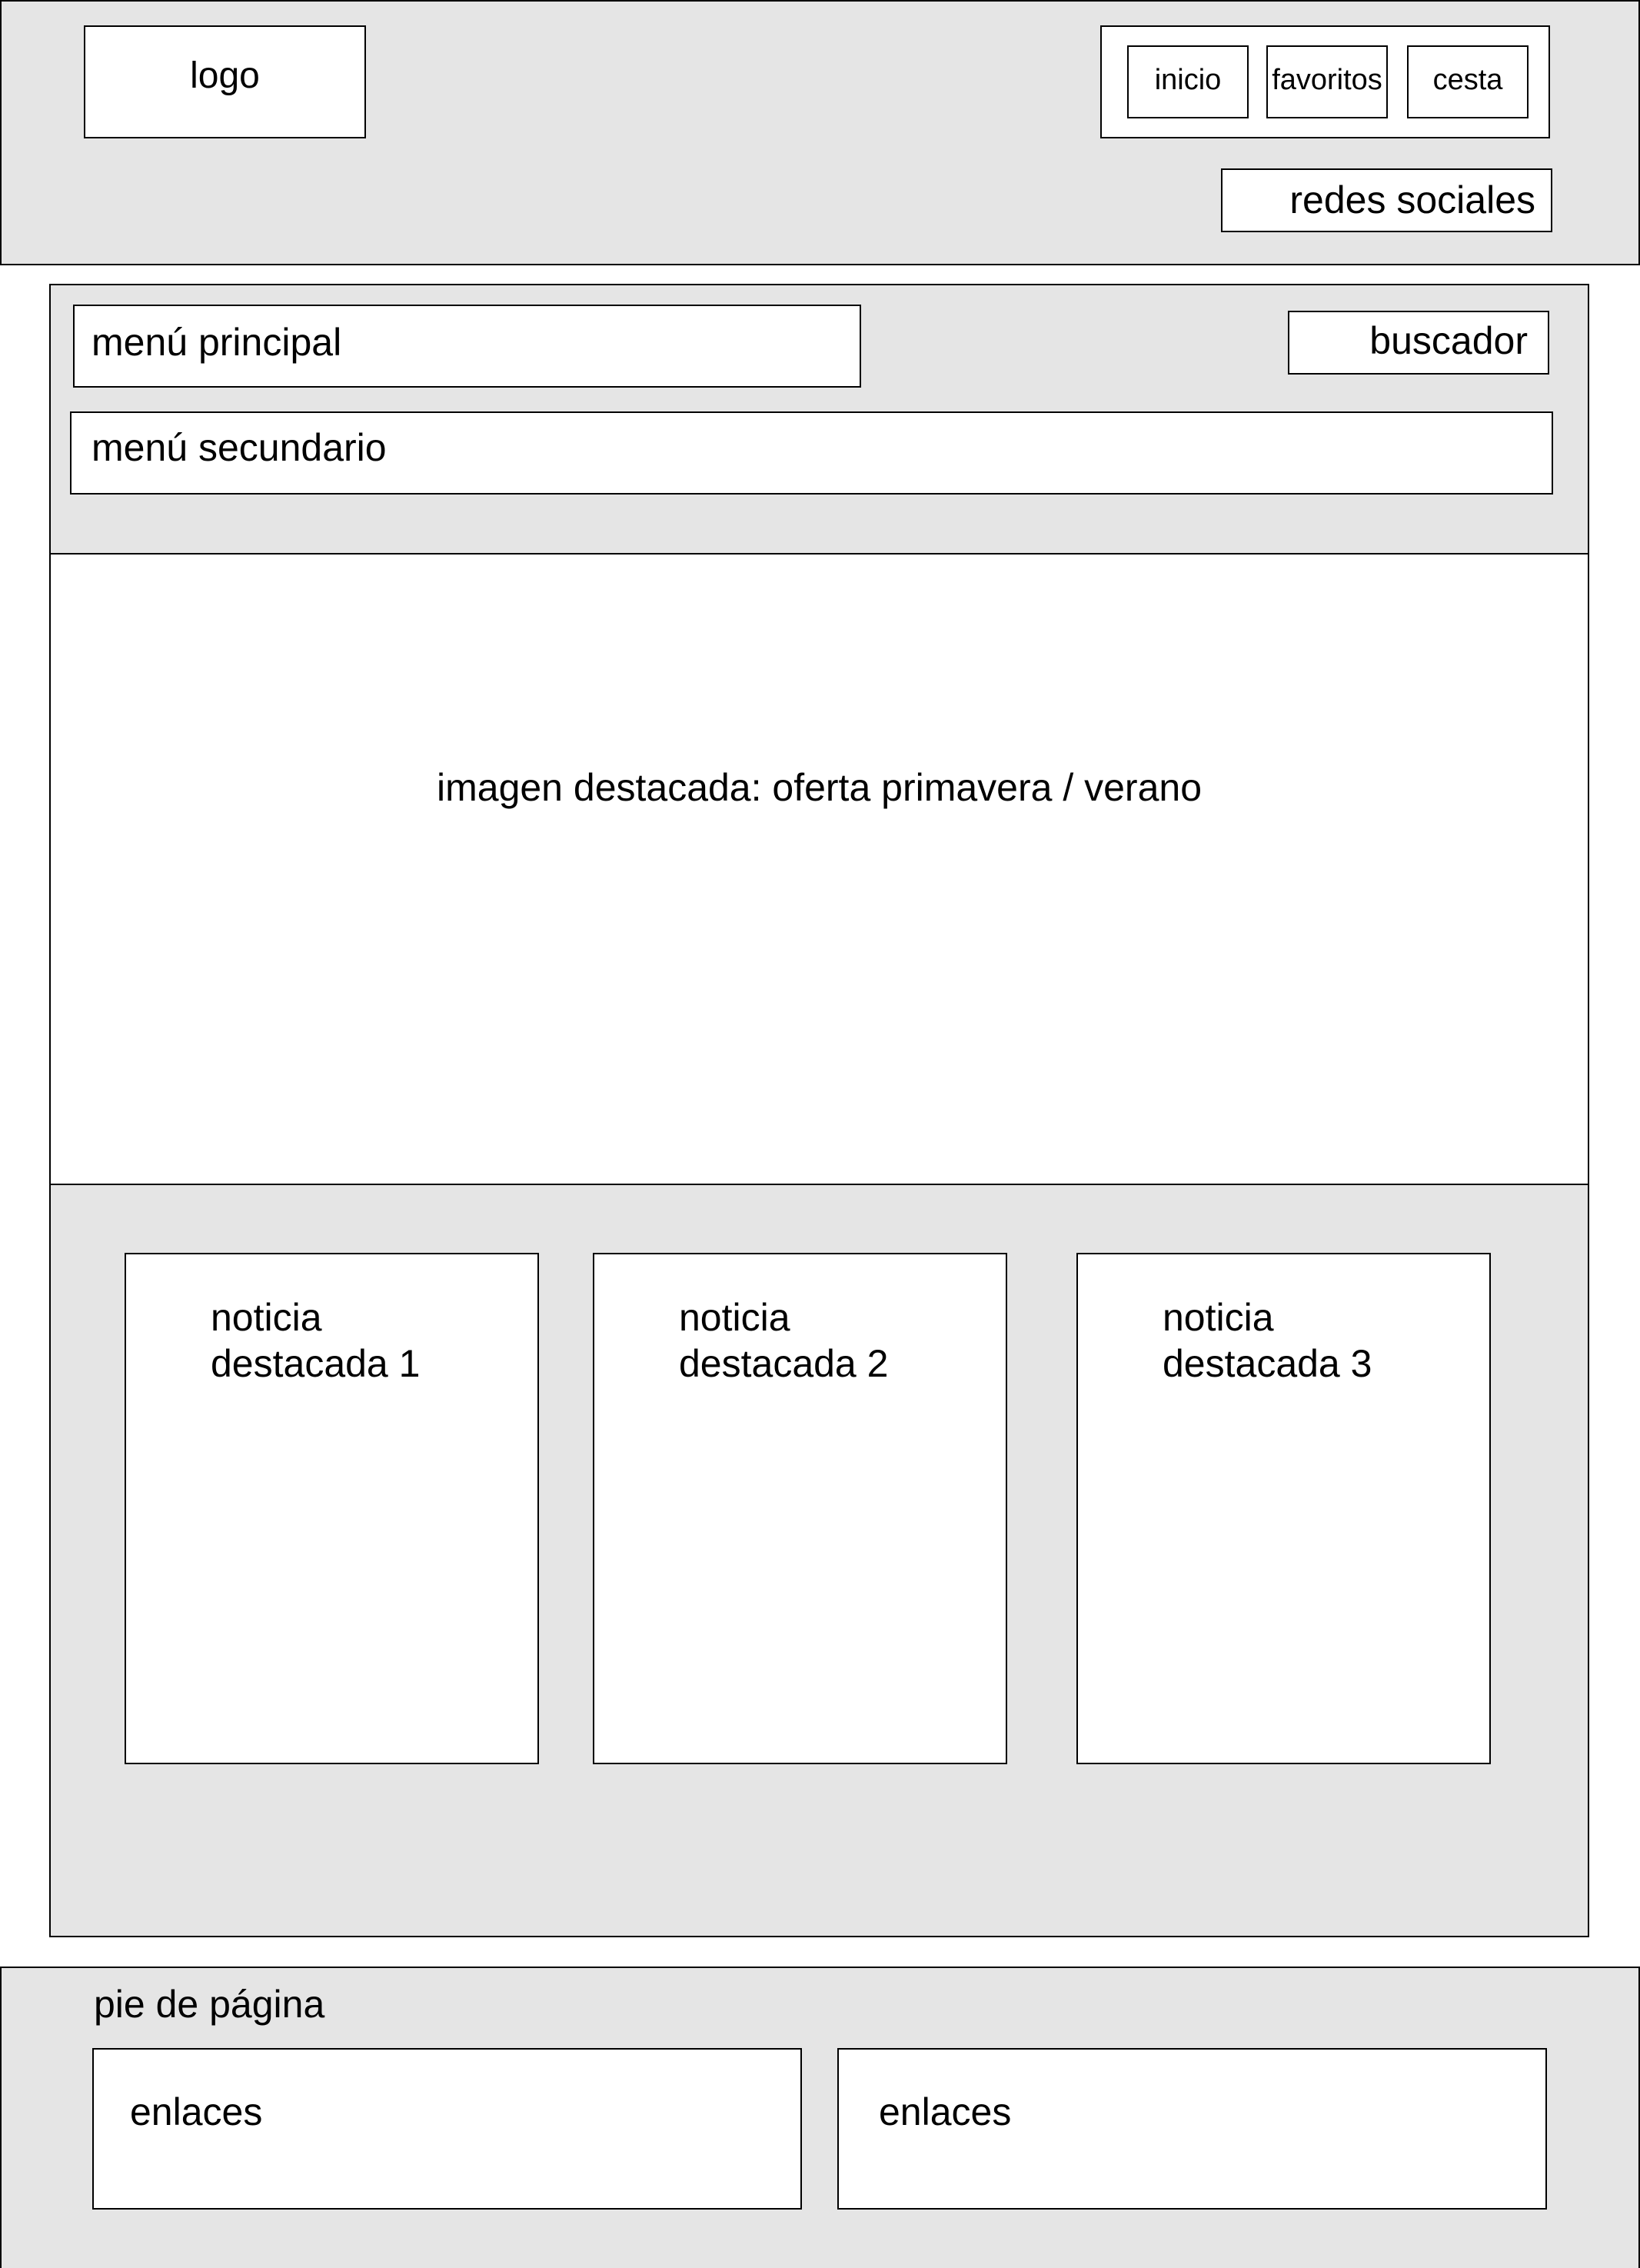 The image size is (1640, 2268). Describe the element at coordinates (316, 1340) in the screenshot. I see `news-card-1-label: noticia destacada 1` at that location.